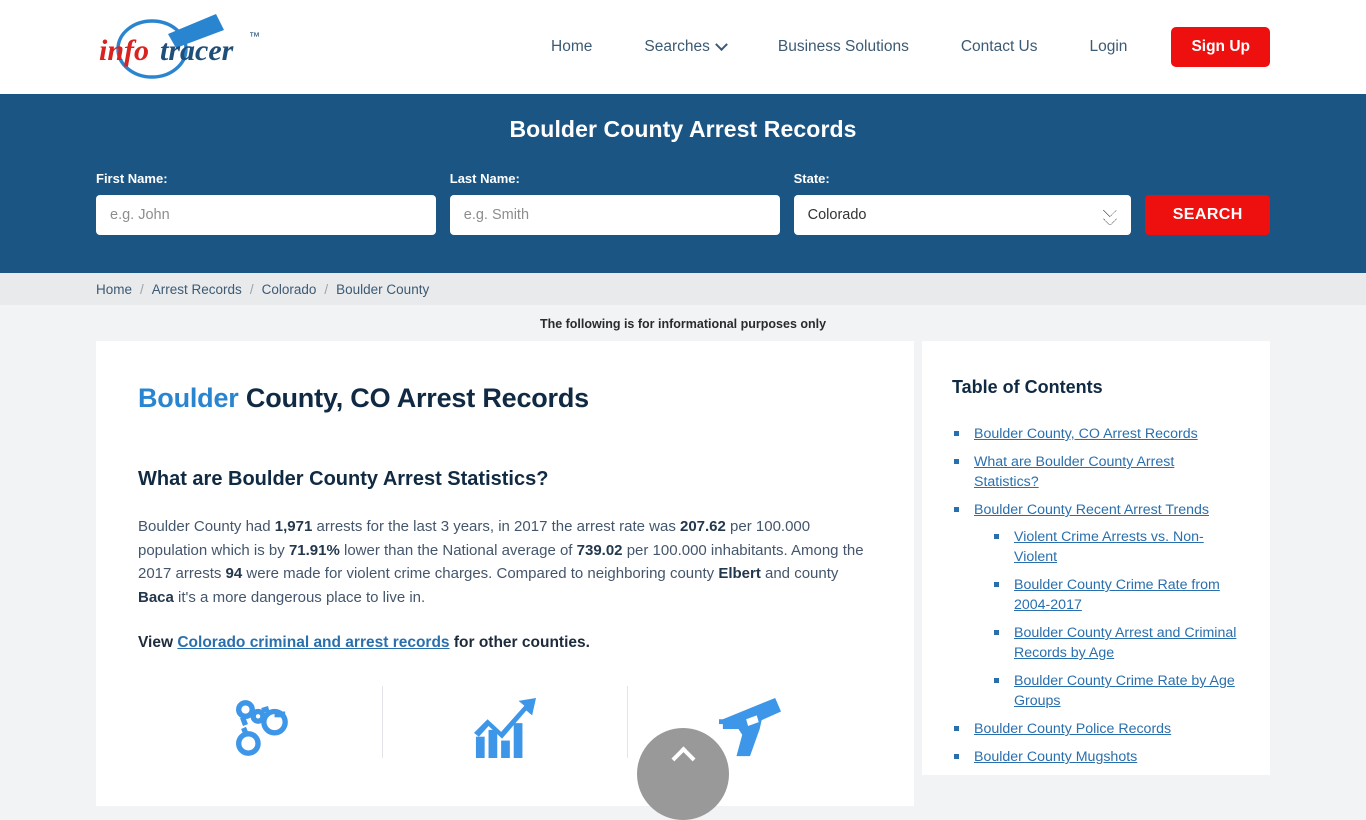  Describe the element at coordinates (314, 550) in the screenshot. I see `stat-percent-lower: 71.91%` at that location.